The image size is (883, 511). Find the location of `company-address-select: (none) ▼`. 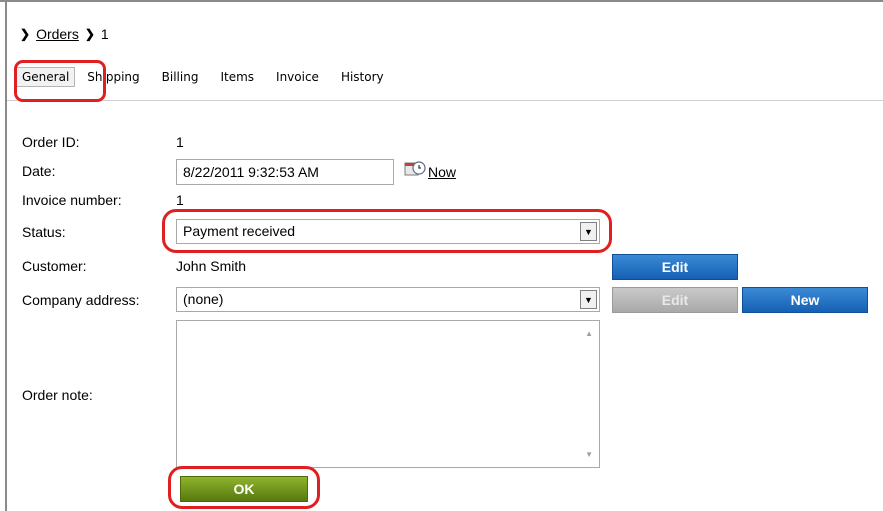

company-address-select: (none) ▼ is located at coordinates (388, 299).